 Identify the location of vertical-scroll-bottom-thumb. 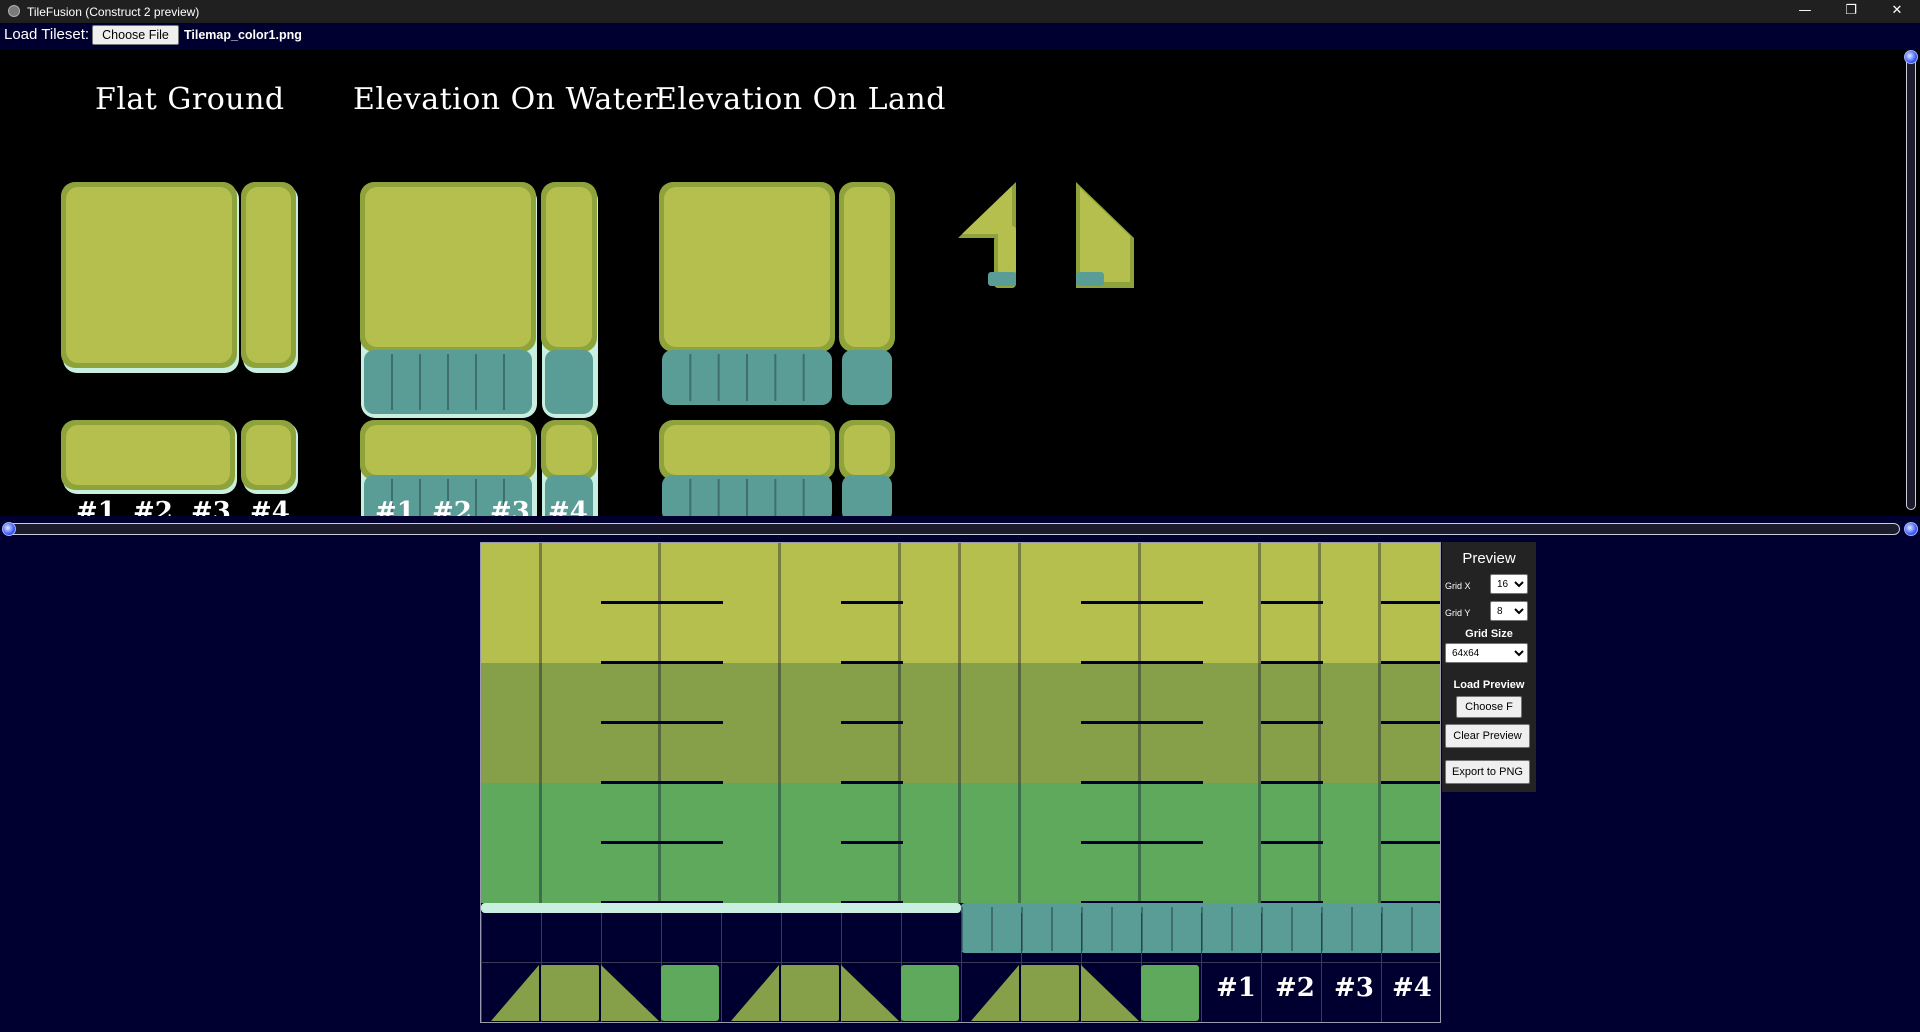
(1911, 529).